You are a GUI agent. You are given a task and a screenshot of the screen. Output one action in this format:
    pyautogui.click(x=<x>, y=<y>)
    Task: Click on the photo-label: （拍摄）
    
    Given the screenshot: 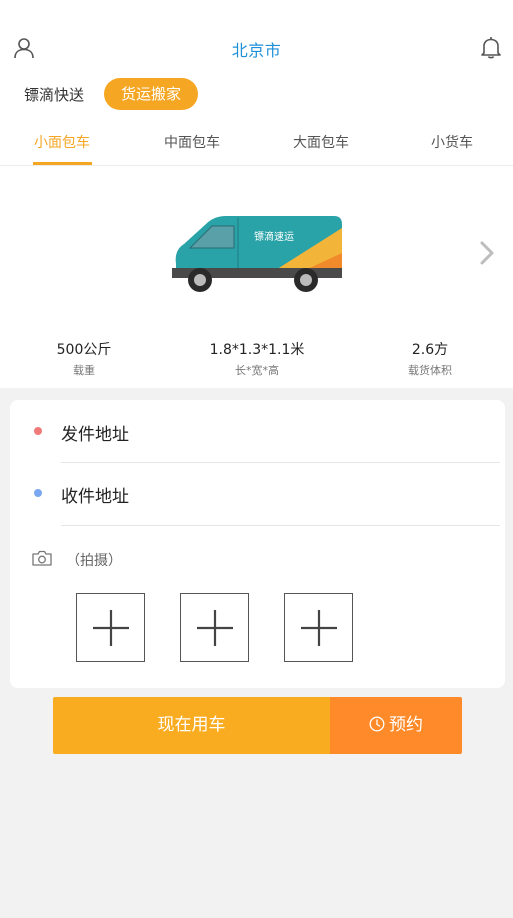 What is the action you would take?
    pyautogui.click(x=94, y=561)
    